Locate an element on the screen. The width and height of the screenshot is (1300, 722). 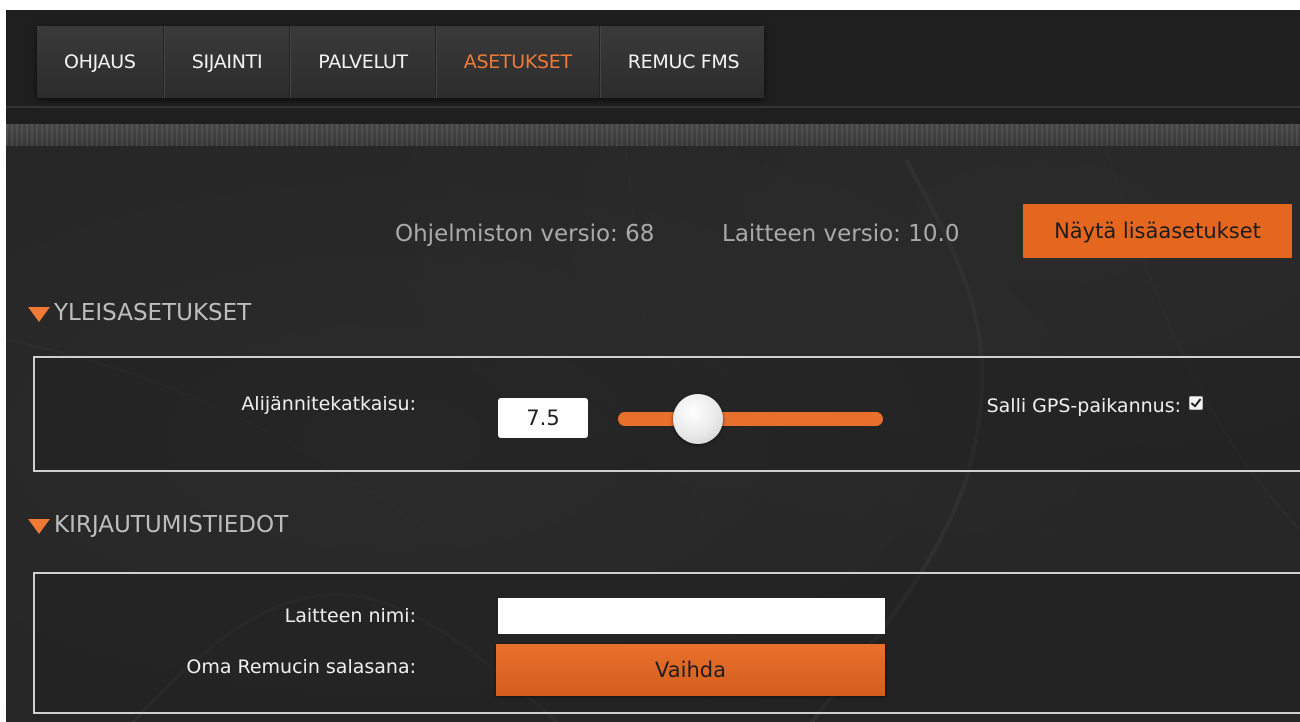
nav-item-remuc-fms: REMUC FMS is located at coordinates (682, 62).